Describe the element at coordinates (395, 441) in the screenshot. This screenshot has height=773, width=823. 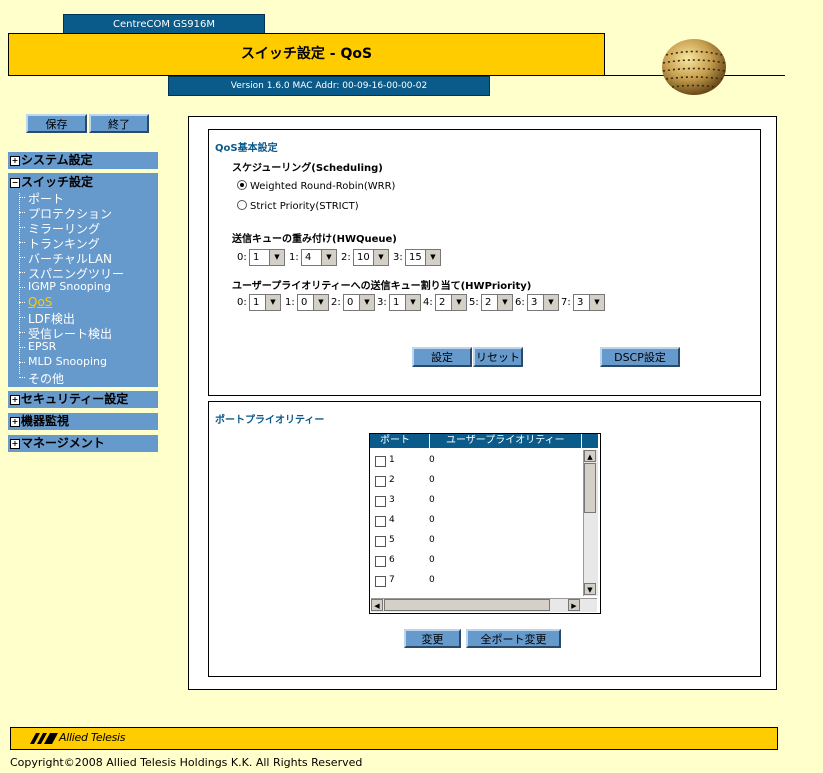
I see `column-header-port: ポート` at that location.